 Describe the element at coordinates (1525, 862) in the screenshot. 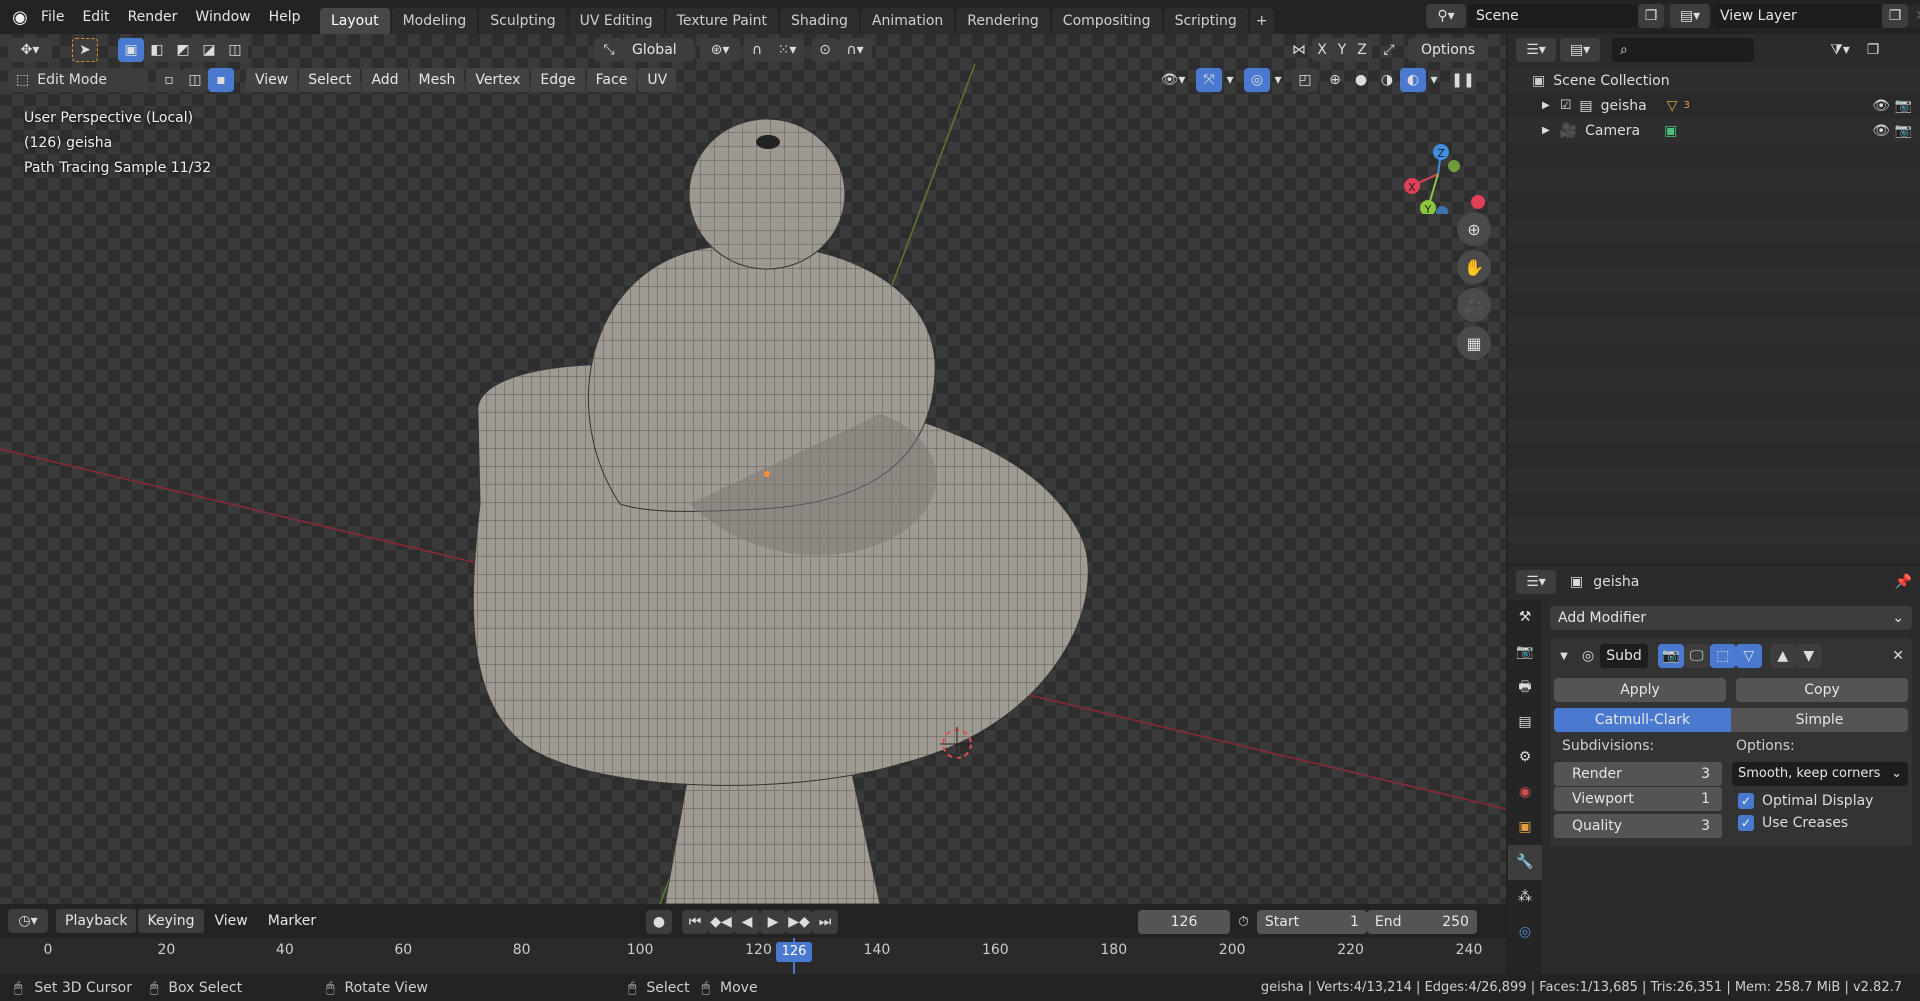

I see `modifier-tab-icon: 🔧` at that location.